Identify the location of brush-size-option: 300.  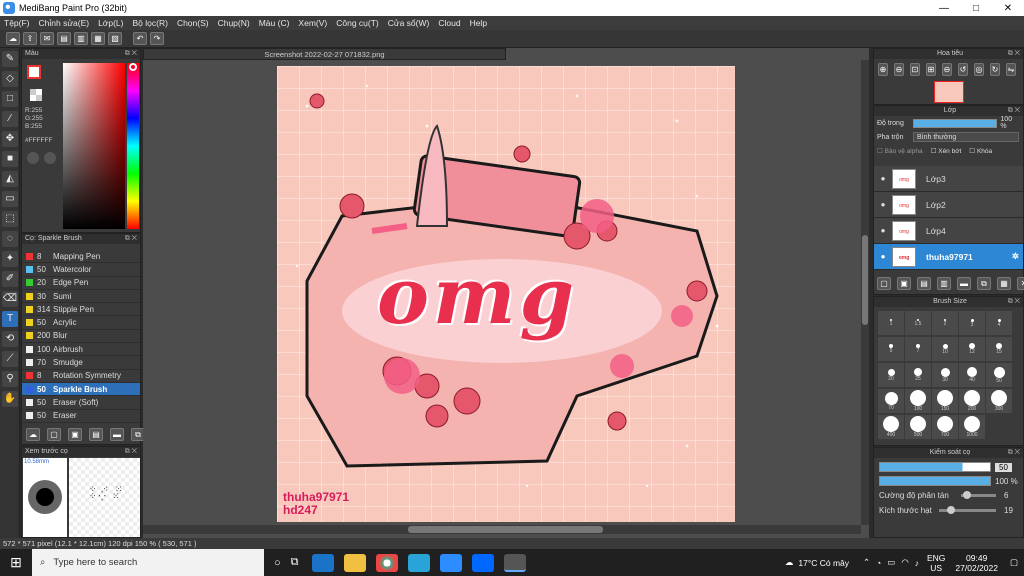
(999, 401).